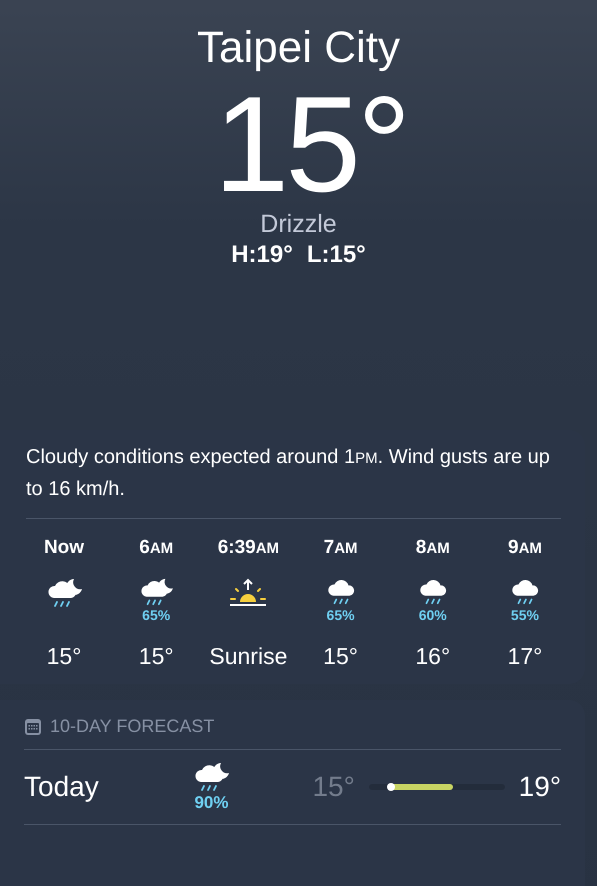  Describe the element at coordinates (248, 593) in the screenshot. I see `sunrise-icon` at that location.